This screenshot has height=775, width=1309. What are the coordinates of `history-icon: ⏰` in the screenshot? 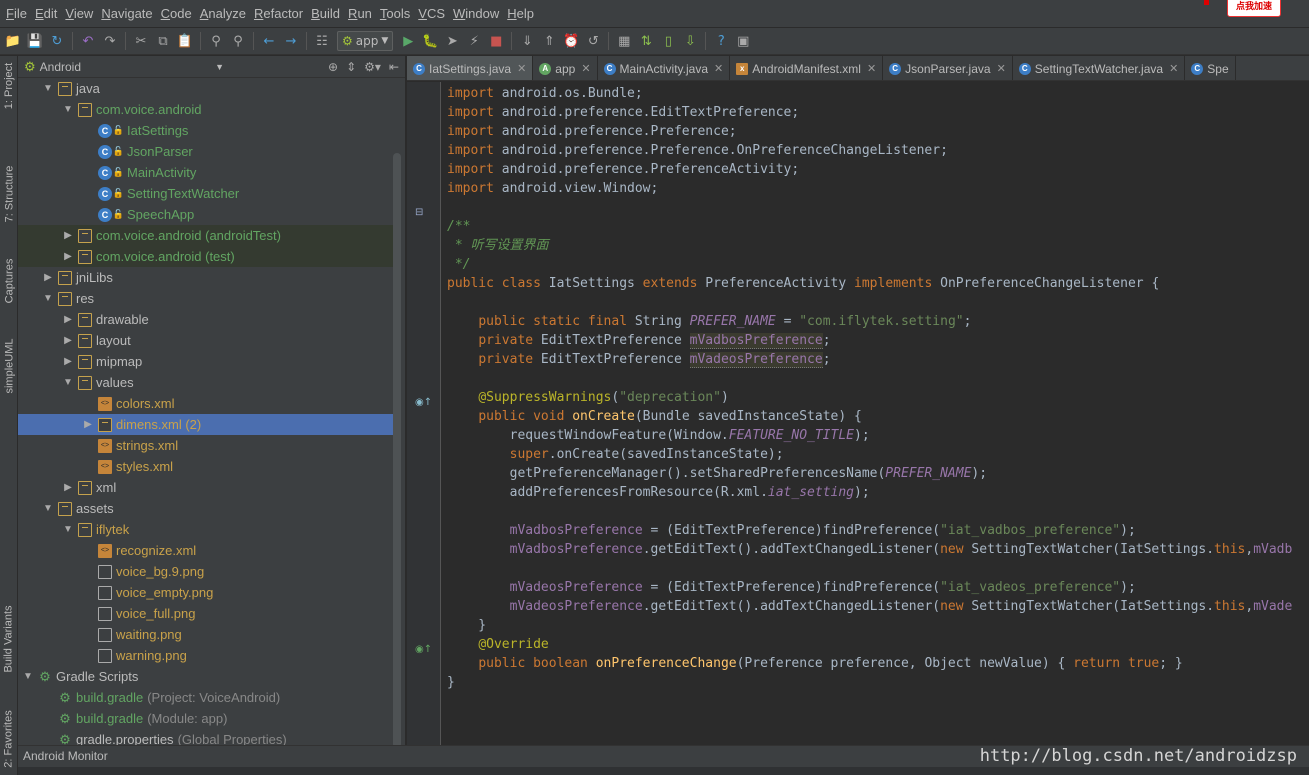 It's located at (571, 41).